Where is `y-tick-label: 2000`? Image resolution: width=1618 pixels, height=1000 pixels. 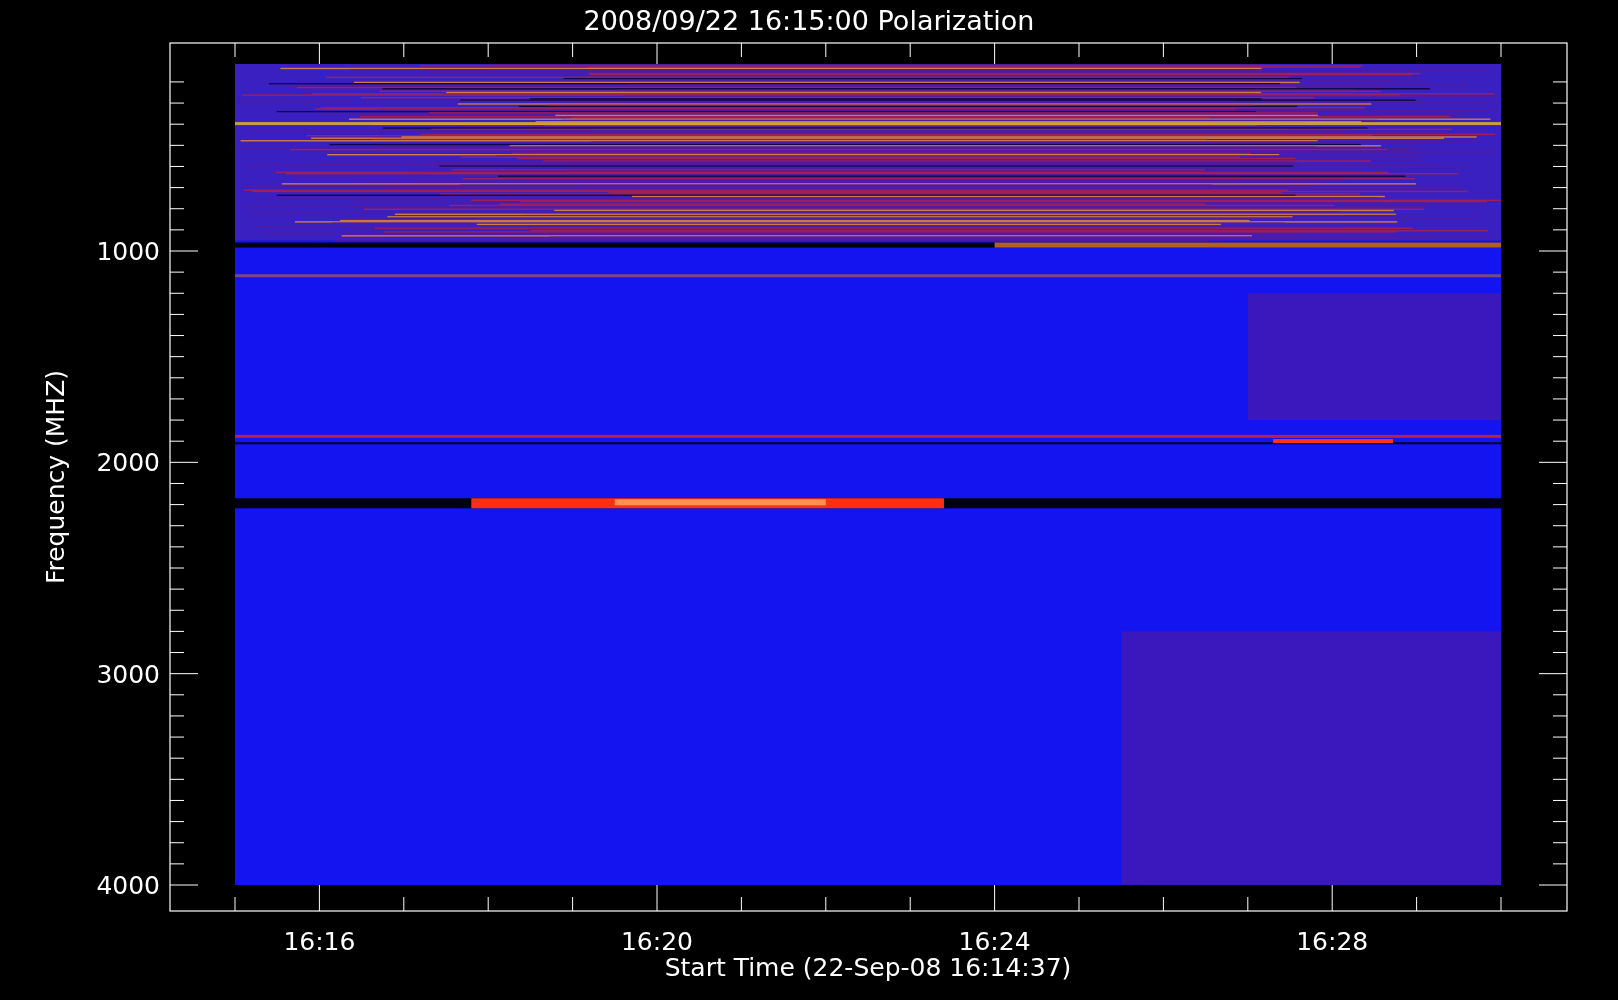
y-tick-label: 2000 is located at coordinates (128, 463).